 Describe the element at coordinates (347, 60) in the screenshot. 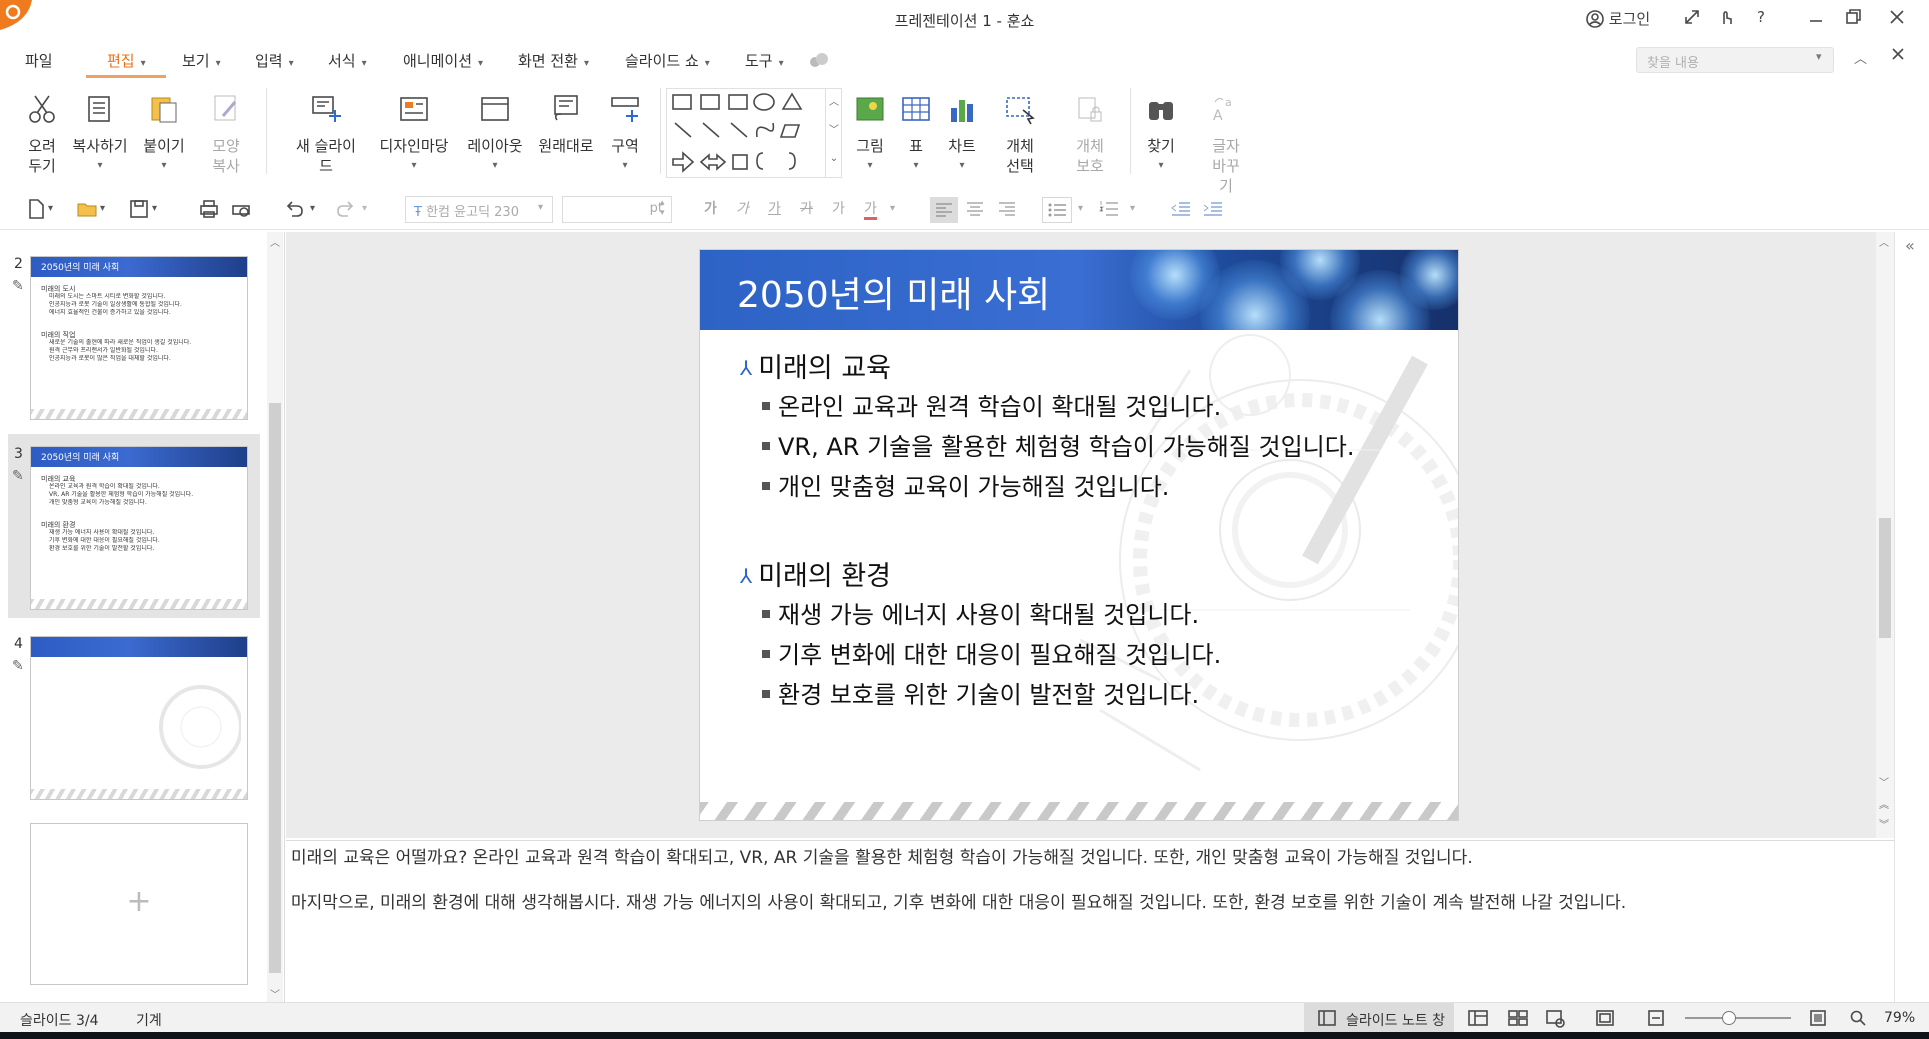

I see `menu-format: 서식 ▾` at that location.